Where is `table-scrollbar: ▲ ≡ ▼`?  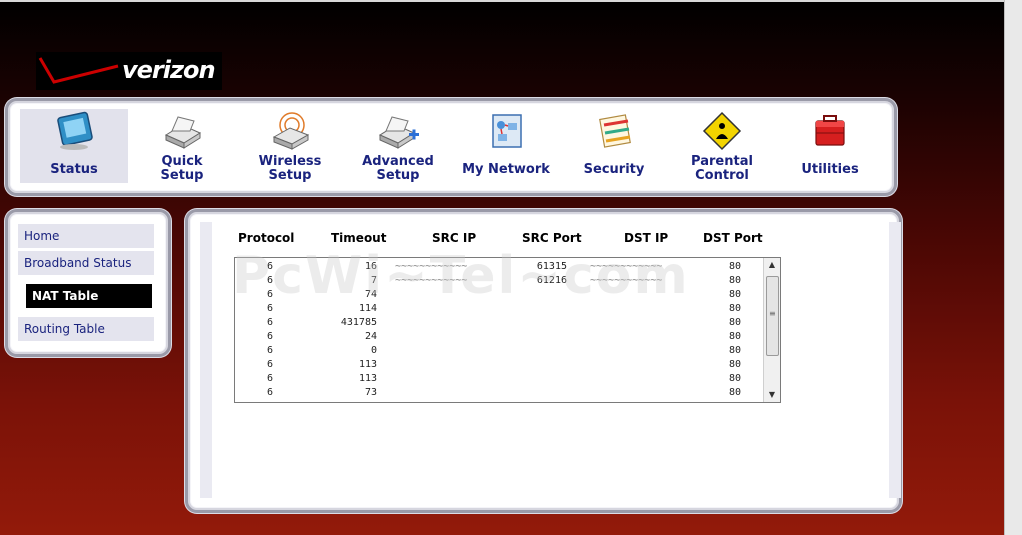 table-scrollbar: ▲ ≡ ▼ is located at coordinates (771, 330).